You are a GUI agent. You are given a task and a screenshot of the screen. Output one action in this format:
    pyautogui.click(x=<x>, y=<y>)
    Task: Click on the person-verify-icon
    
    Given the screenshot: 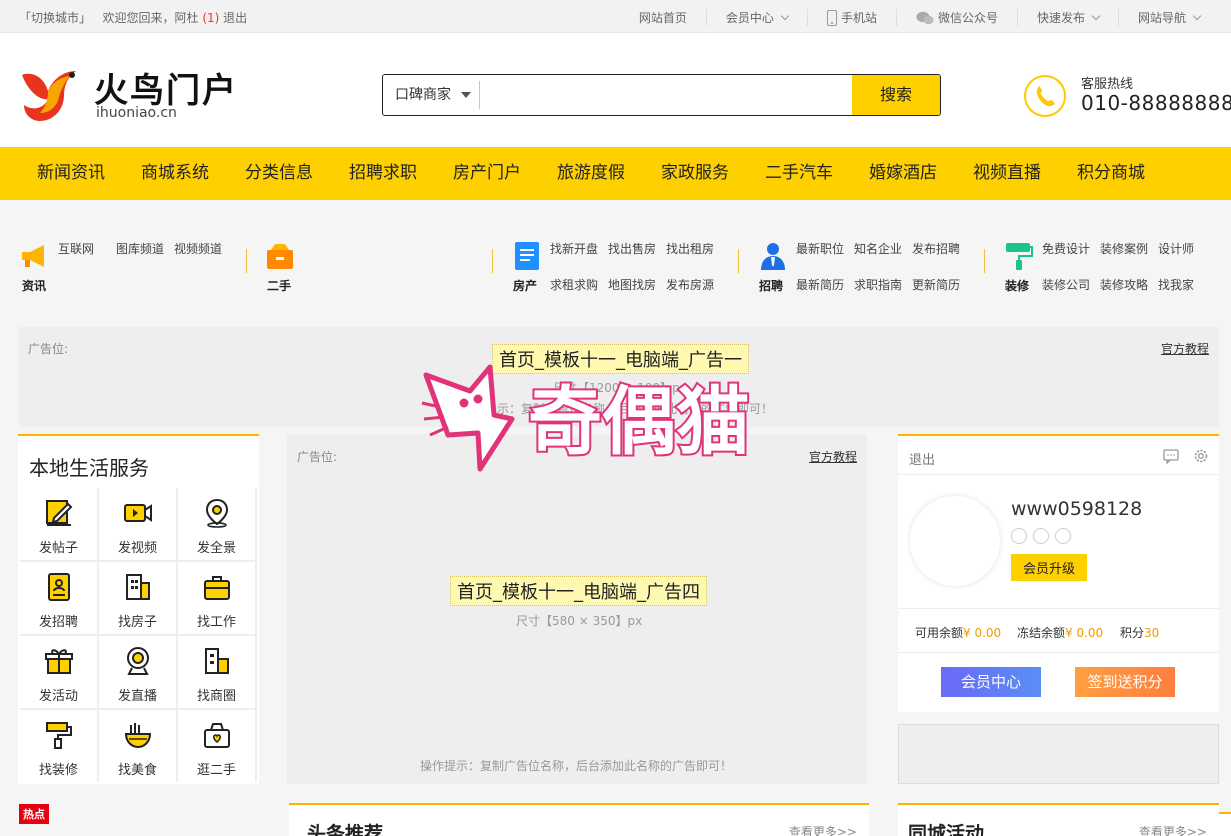 What is the action you would take?
    pyautogui.click(x=1019, y=536)
    